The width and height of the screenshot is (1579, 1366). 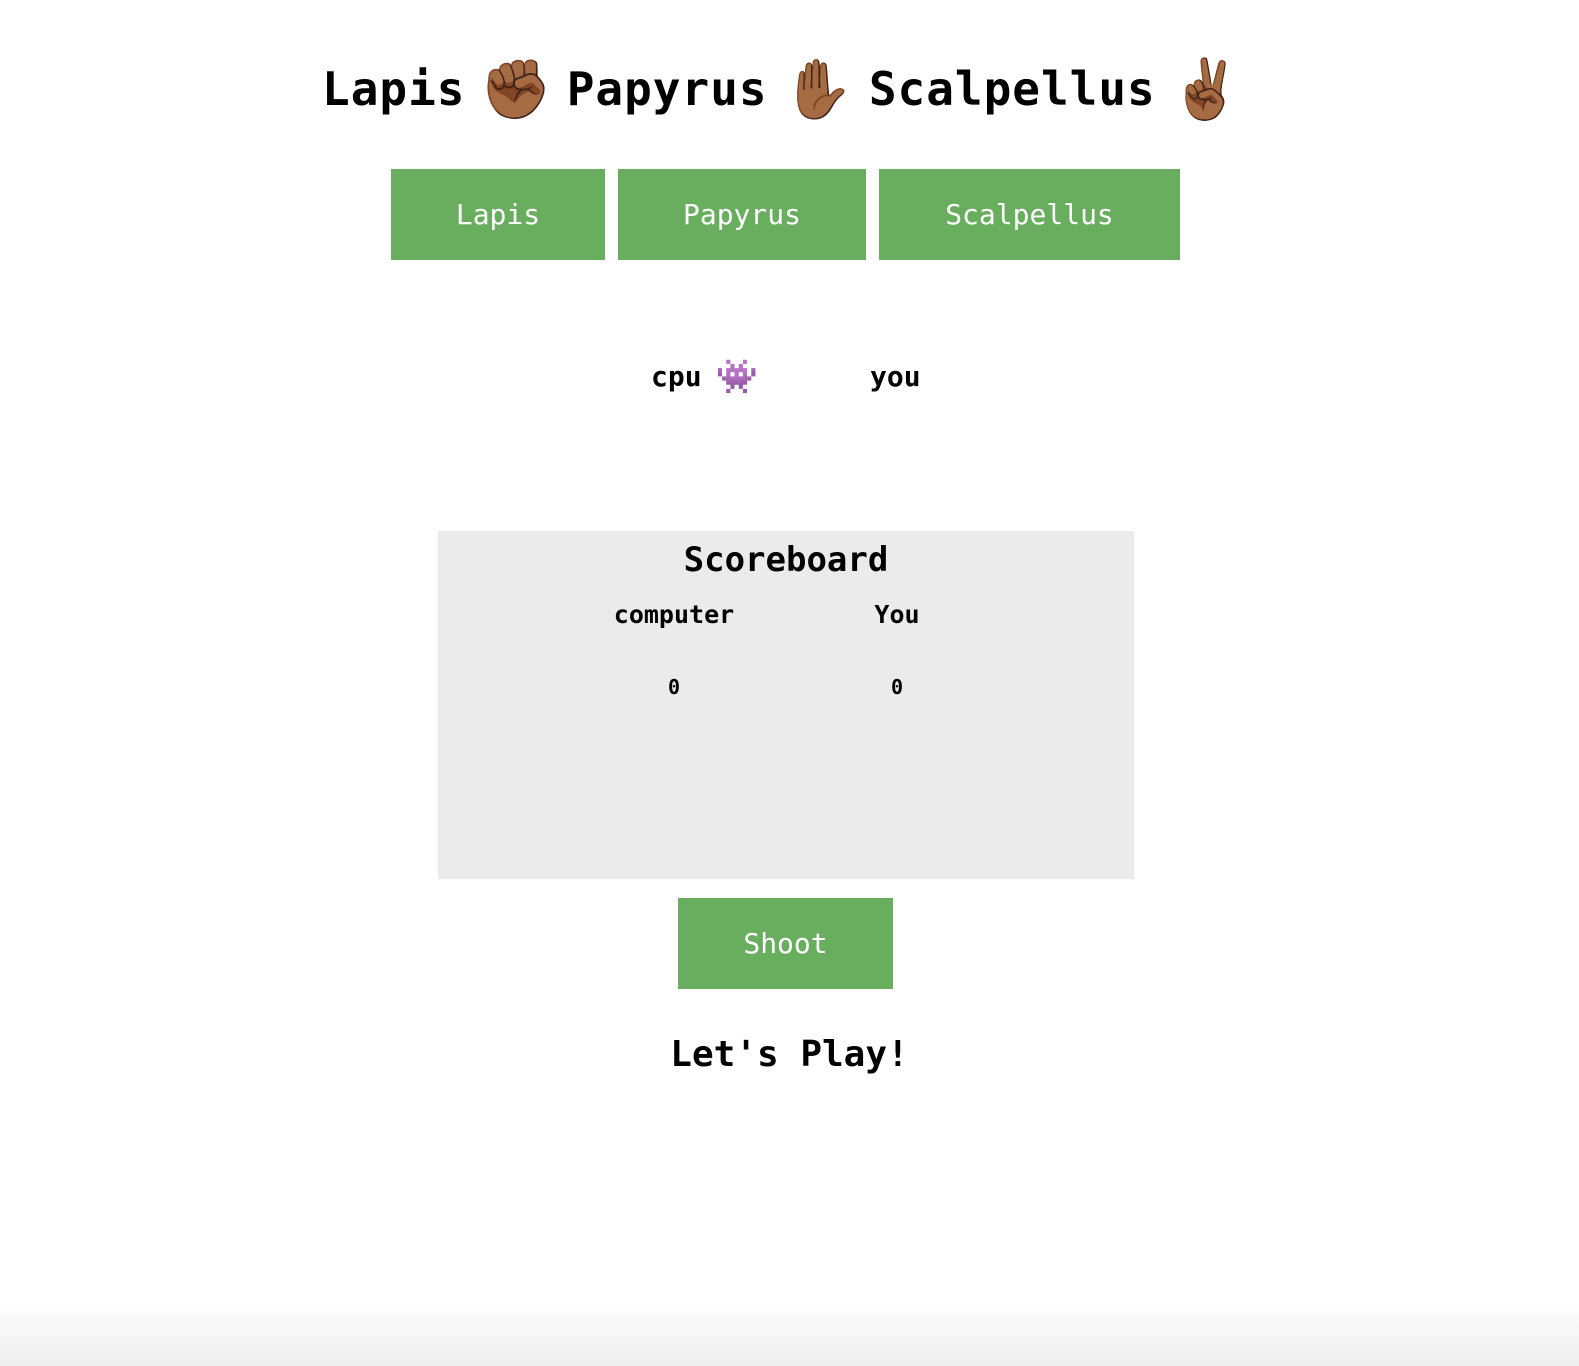 What do you see at coordinates (786, 705) in the screenshot?
I see `scoreboard: Scoreboard computer You 0 0` at bounding box center [786, 705].